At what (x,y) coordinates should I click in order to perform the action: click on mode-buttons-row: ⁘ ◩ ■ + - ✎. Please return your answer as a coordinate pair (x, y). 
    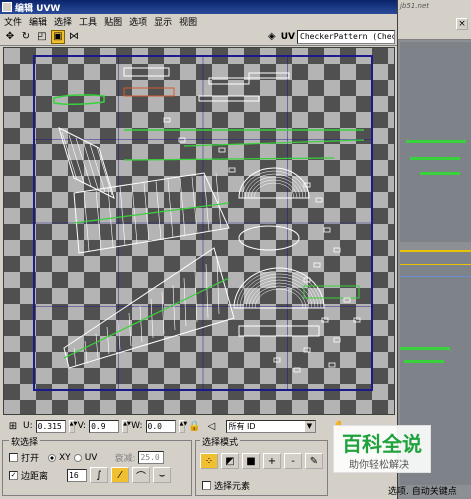
    Looking at the image, I should click on (261, 461).